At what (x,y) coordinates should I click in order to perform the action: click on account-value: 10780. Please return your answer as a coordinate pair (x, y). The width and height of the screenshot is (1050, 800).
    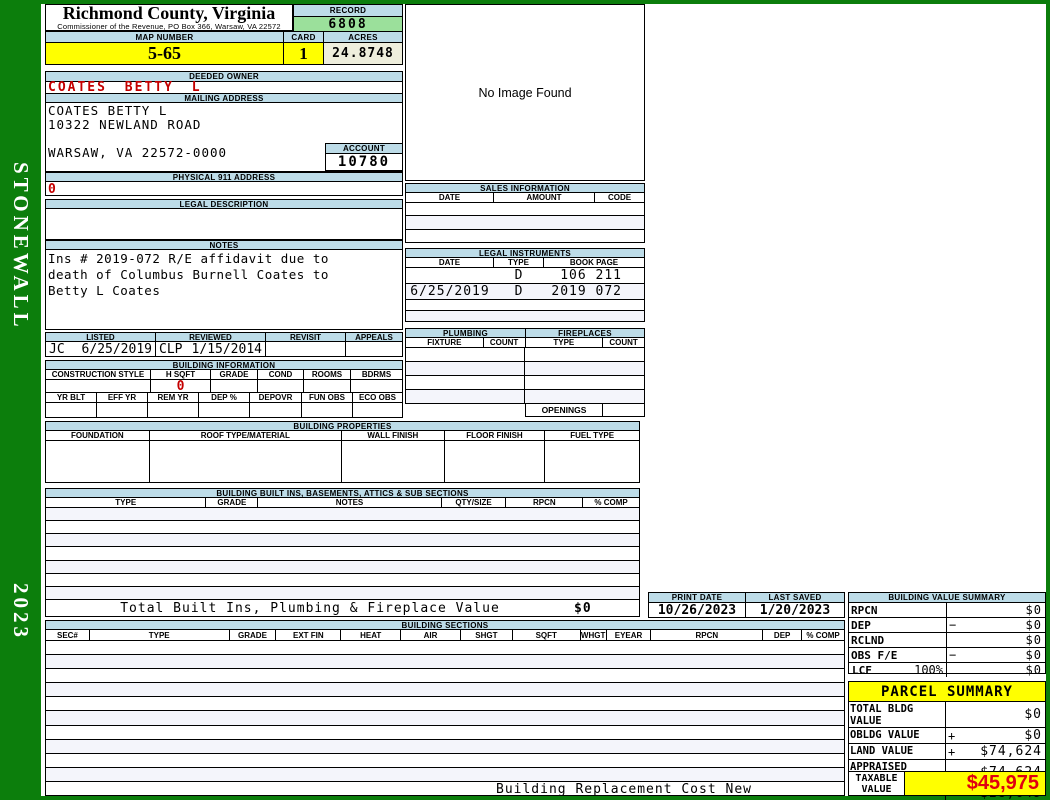
    Looking at the image, I should click on (364, 162).